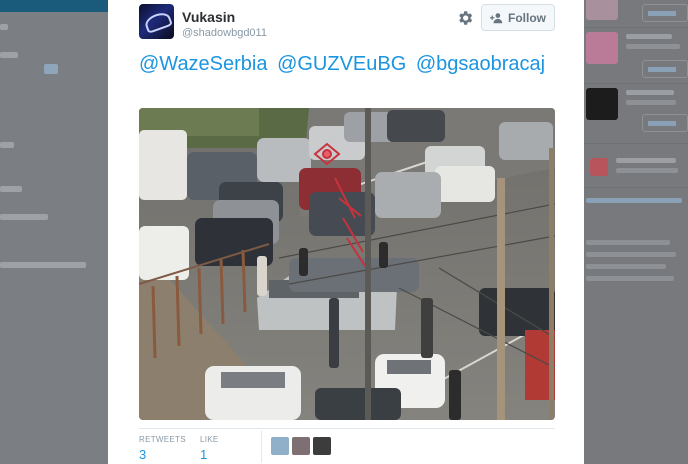 The height and width of the screenshot is (464, 688). What do you see at coordinates (261, 447) in the screenshot?
I see `stats-divider` at bounding box center [261, 447].